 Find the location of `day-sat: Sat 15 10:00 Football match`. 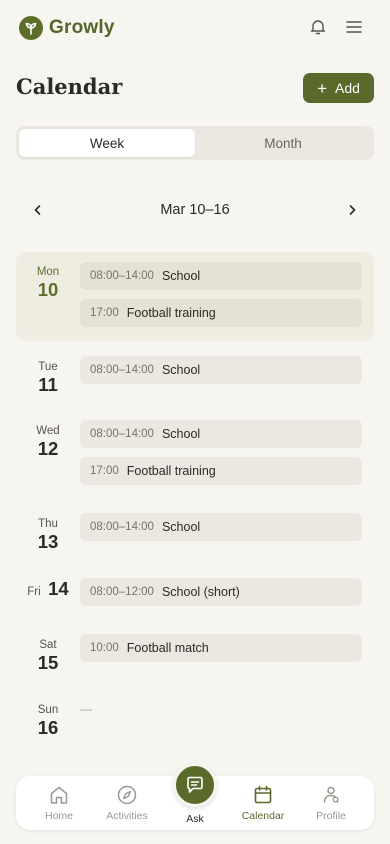

day-sat: Sat 15 10:00 Football match is located at coordinates (195, 654).